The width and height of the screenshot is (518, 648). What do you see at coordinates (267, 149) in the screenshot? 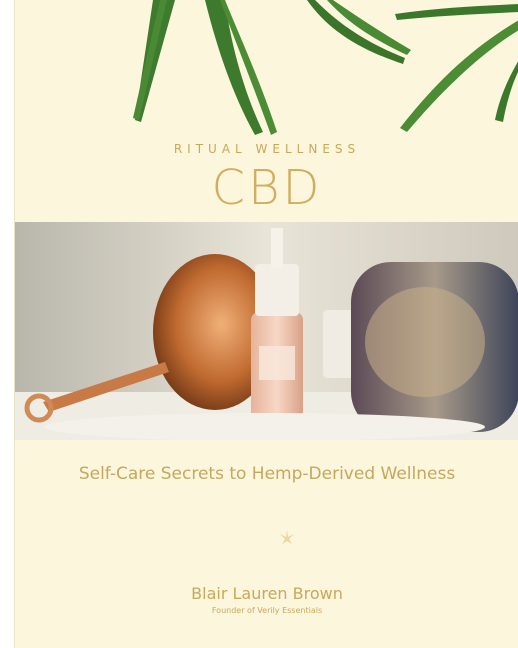
I see `series-kicker: RITUAL WELLNESS` at bounding box center [267, 149].